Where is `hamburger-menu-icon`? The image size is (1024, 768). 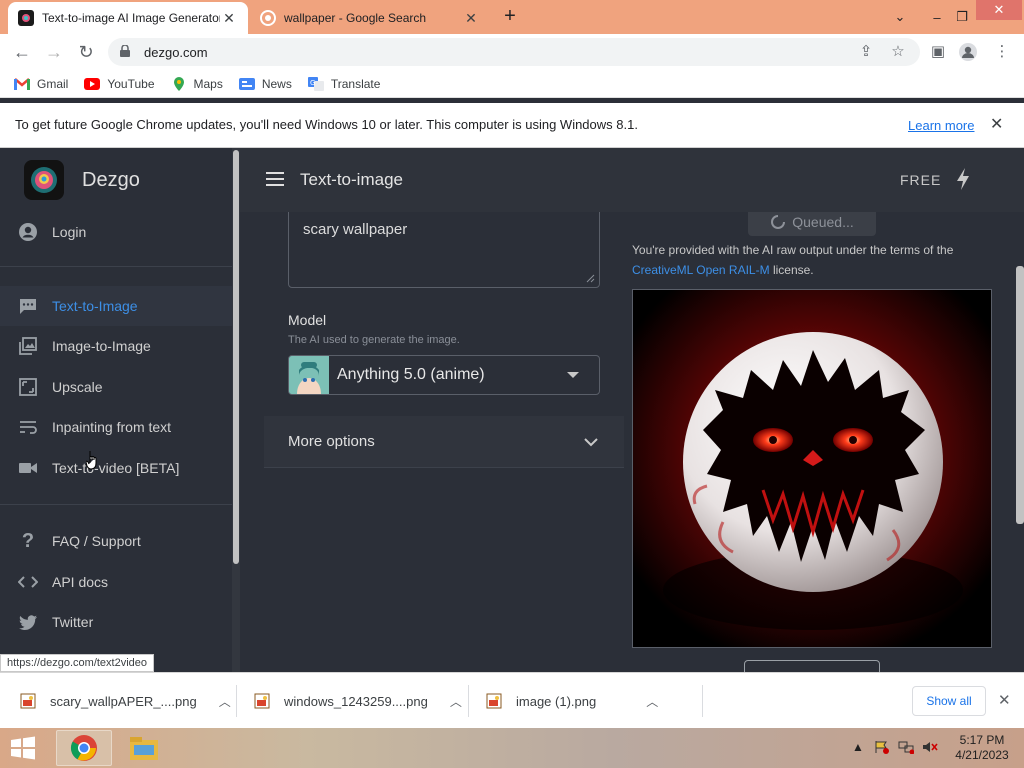 hamburger-menu-icon is located at coordinates (276, 180).